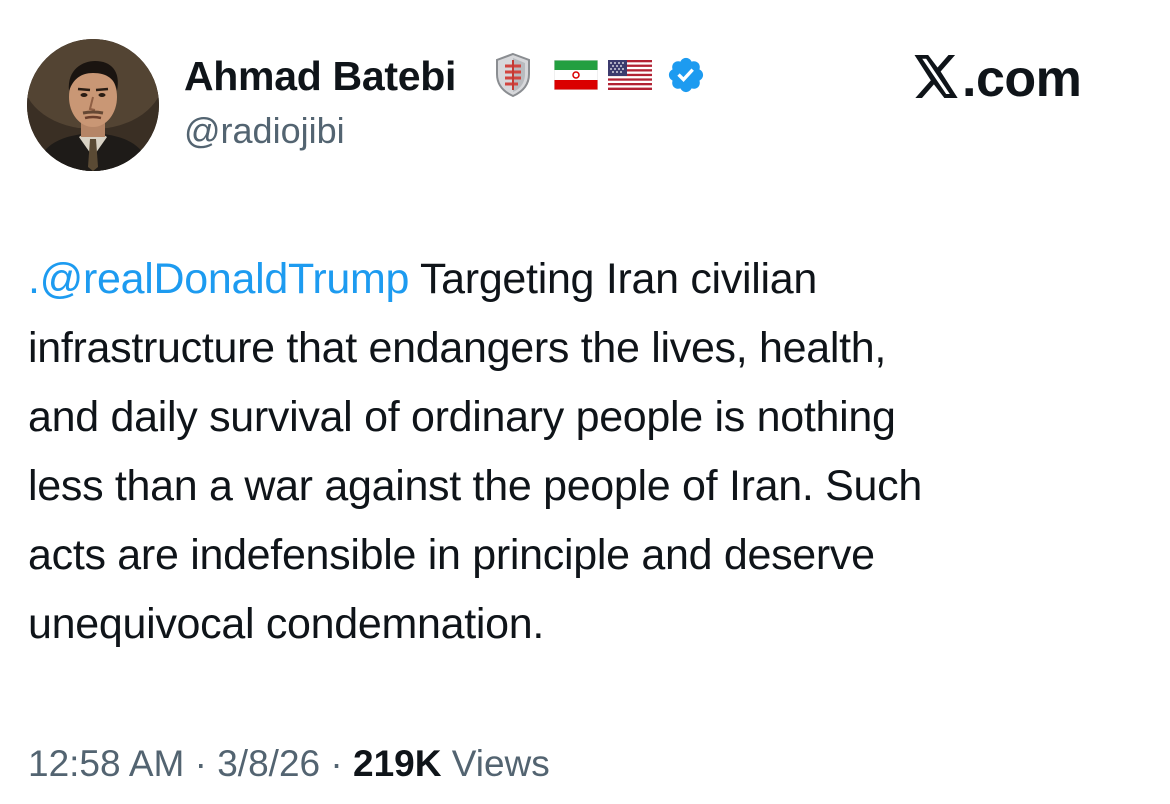 The width and height of the screenshot is (1170, 804). I want to click on tweet-time: 12:58 AM, so click(106, 763).